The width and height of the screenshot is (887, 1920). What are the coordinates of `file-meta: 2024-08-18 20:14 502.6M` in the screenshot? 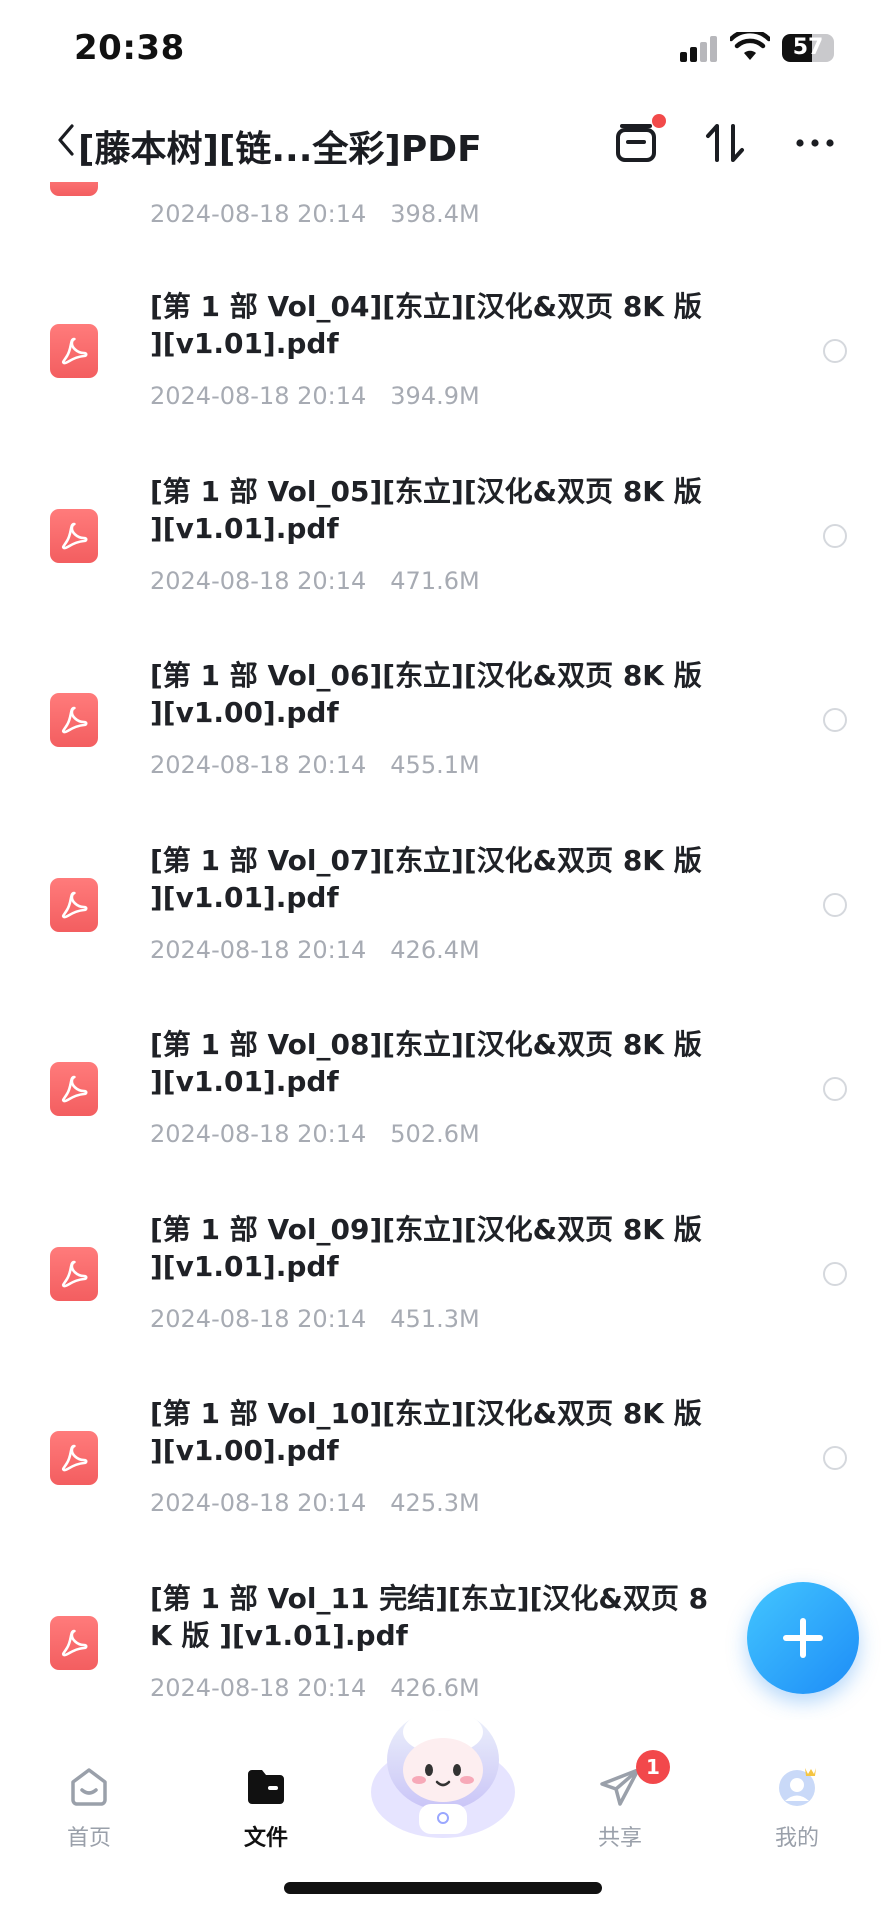 It's located at (315, 1134).